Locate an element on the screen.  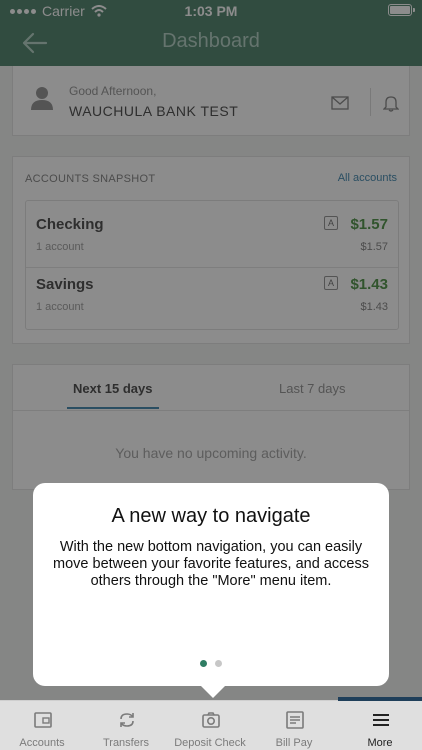
page-indicator is located at coordinates (211, 663).